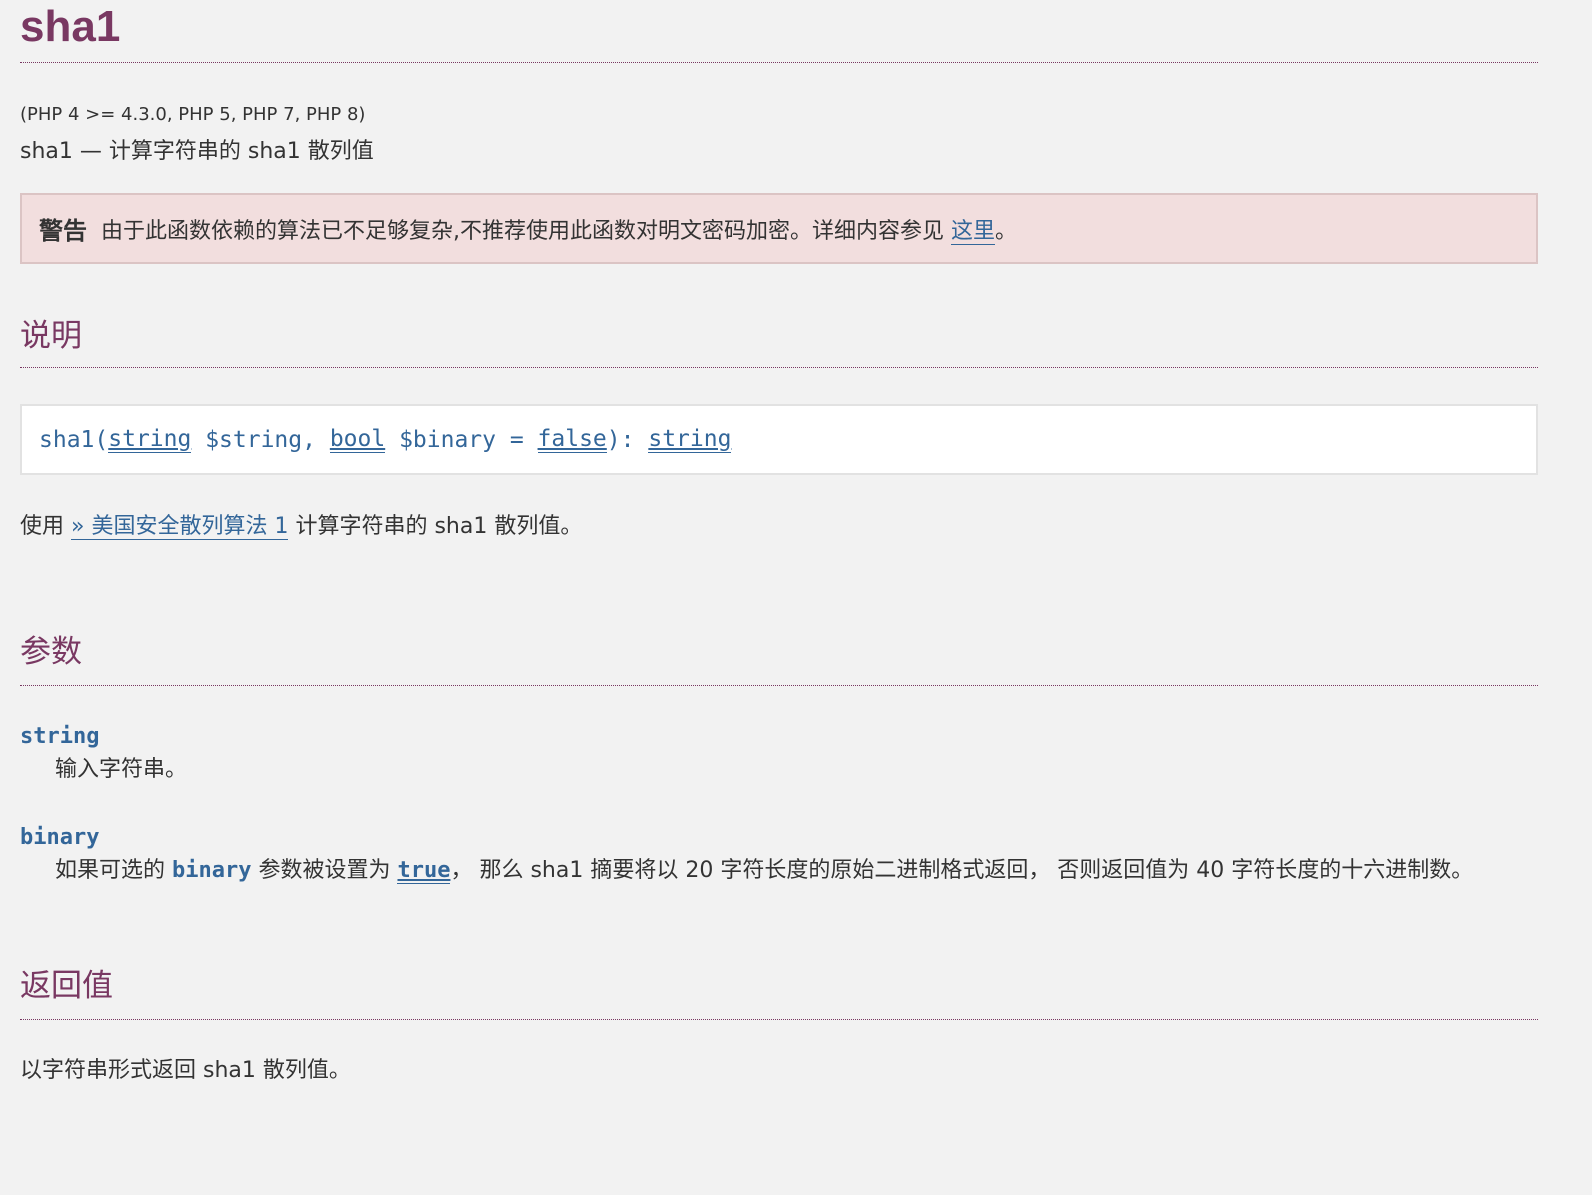  Describe the element at coordinates (424, 871) in the screenshot. I see `constant-link-true: true` at that location.